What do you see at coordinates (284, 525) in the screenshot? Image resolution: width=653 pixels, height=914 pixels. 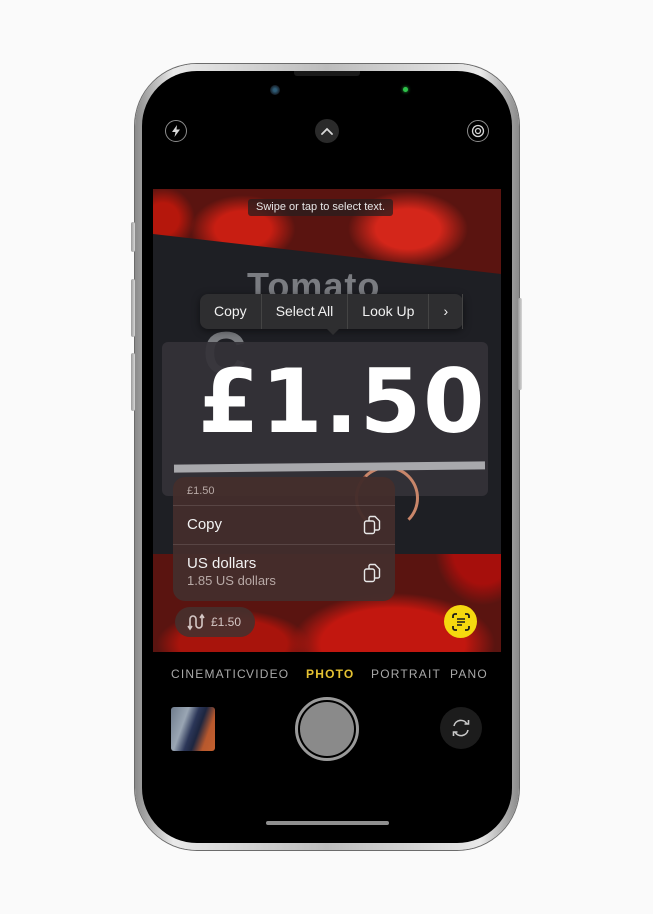 I see `context-menu-copy: Copy` at bounding box center [284, 525].